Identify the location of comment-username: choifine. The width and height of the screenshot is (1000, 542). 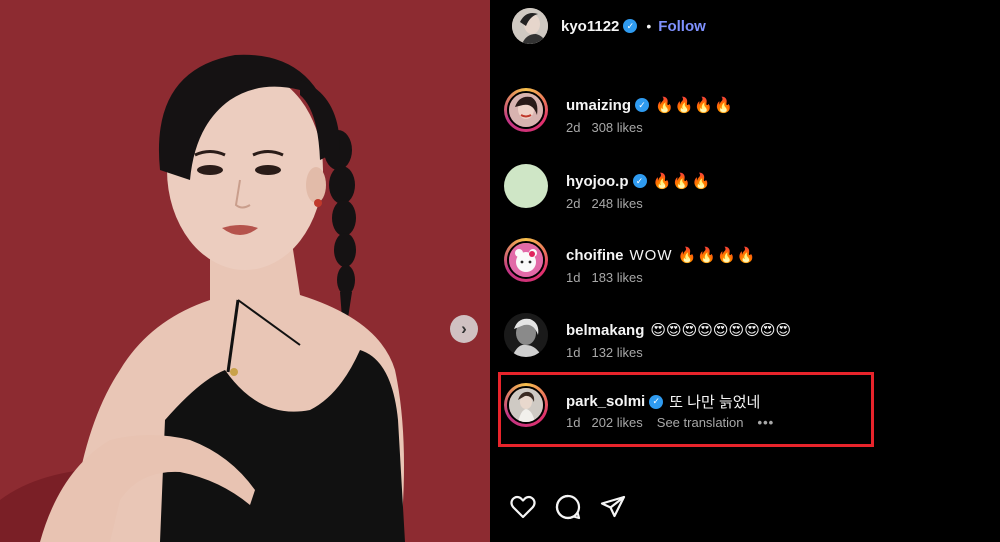
(595, 255).